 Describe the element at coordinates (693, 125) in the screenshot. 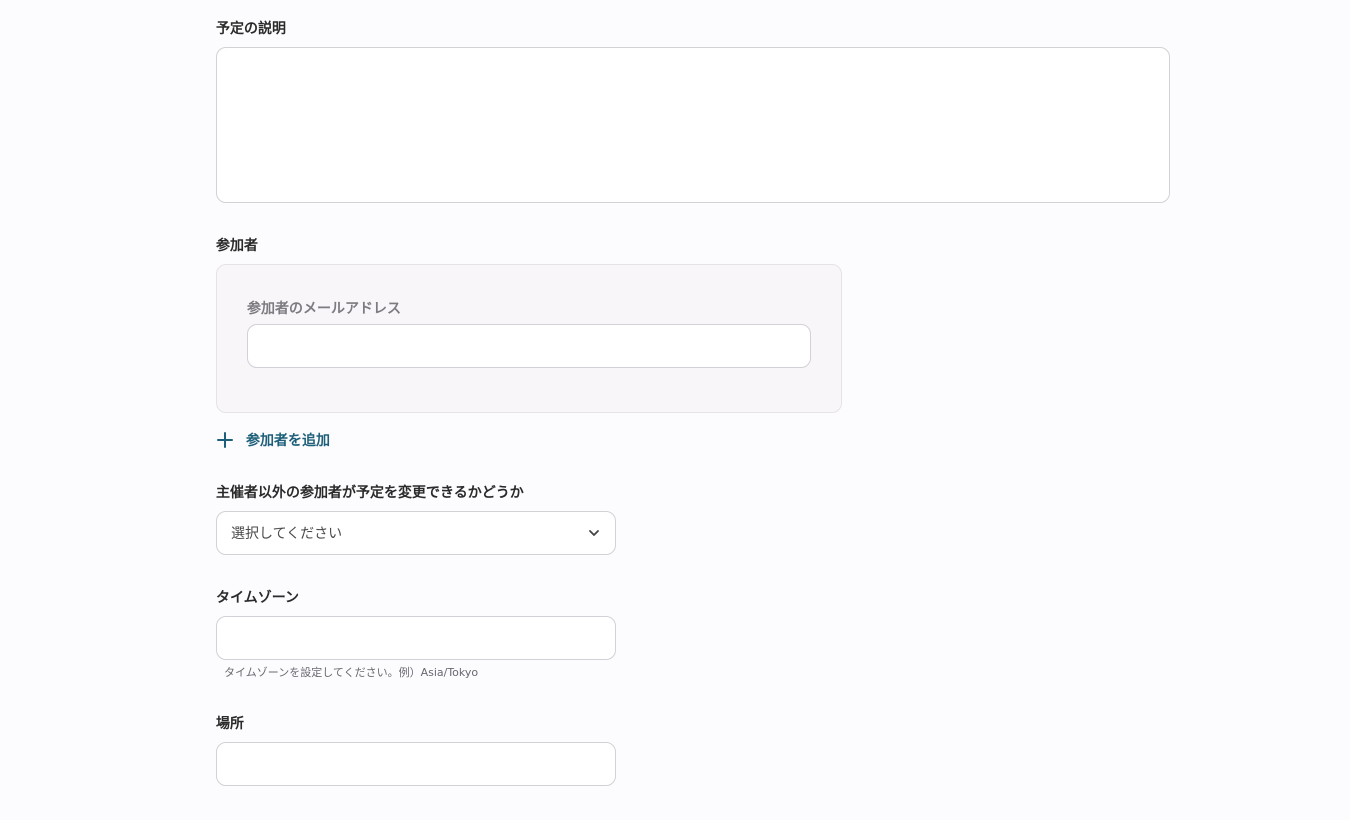

I see `description-textarea` at that location.